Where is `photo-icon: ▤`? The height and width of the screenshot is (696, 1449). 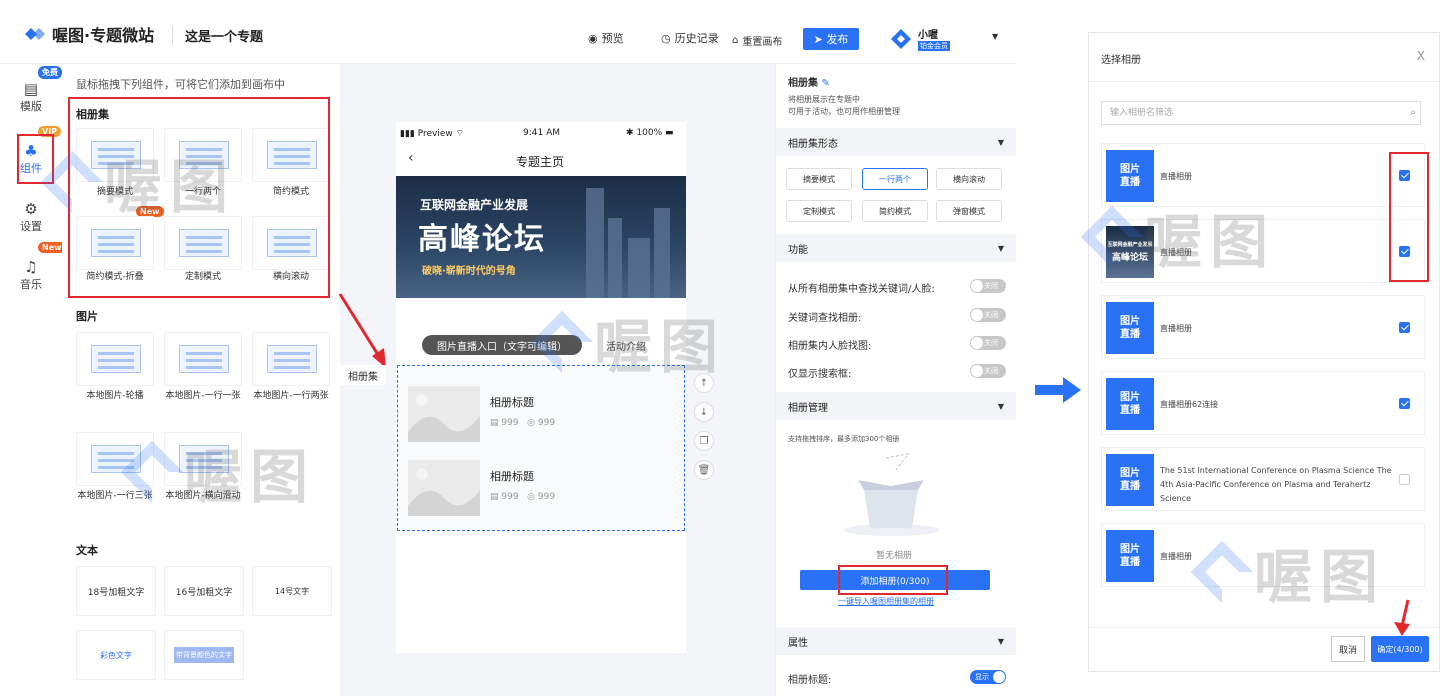 photo-icon: ▤ is located at coordinates (494, 423).